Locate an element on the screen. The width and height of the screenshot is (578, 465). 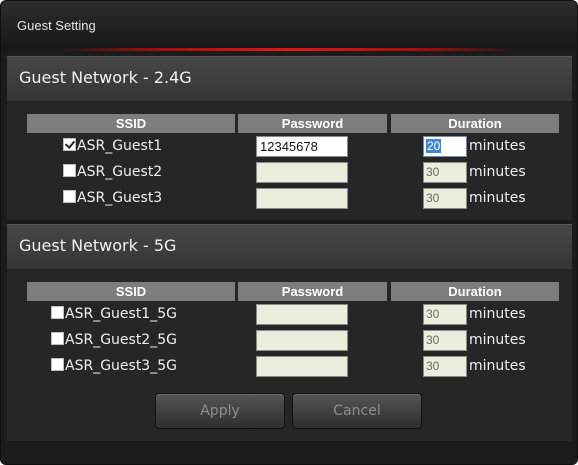
duration-input-5g-1: 30 is located at coordinates (445, 314).